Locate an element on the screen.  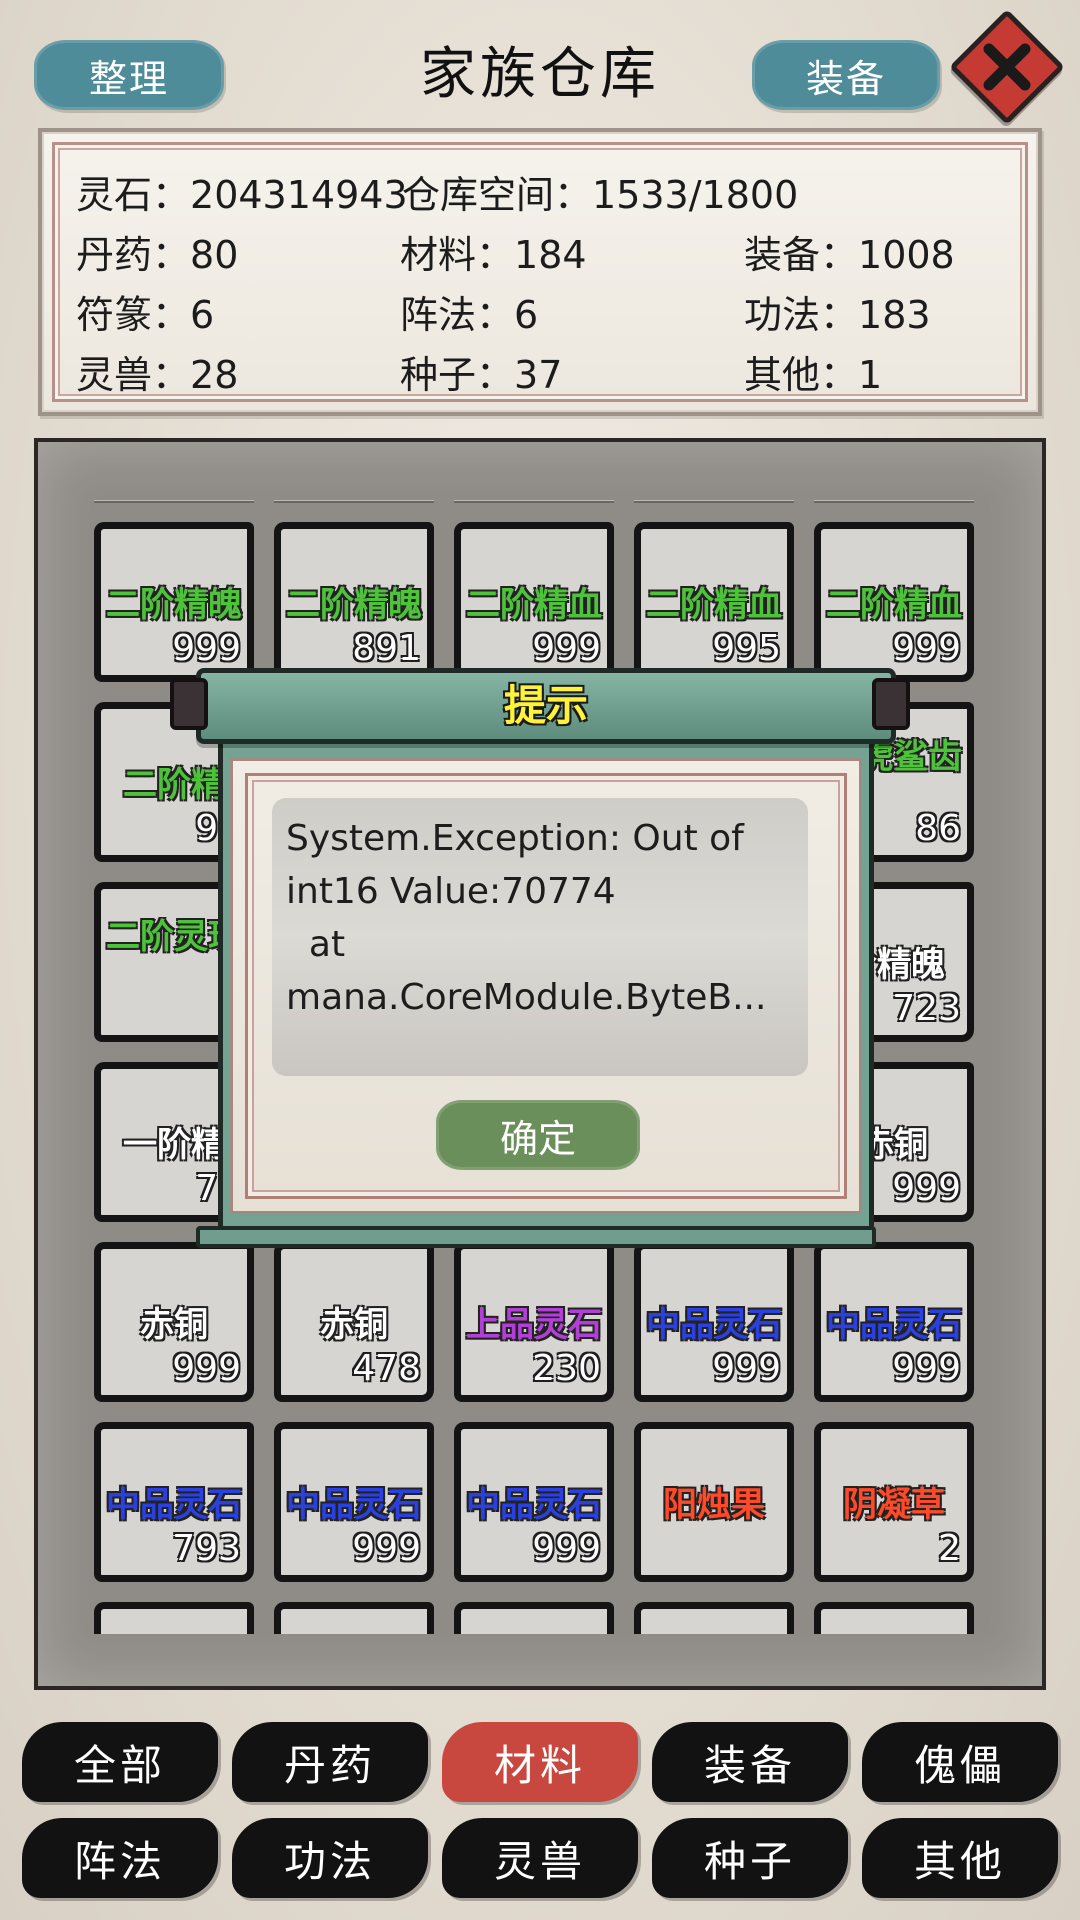
modal-scroll-footer is located at coordinates (536, 1237).